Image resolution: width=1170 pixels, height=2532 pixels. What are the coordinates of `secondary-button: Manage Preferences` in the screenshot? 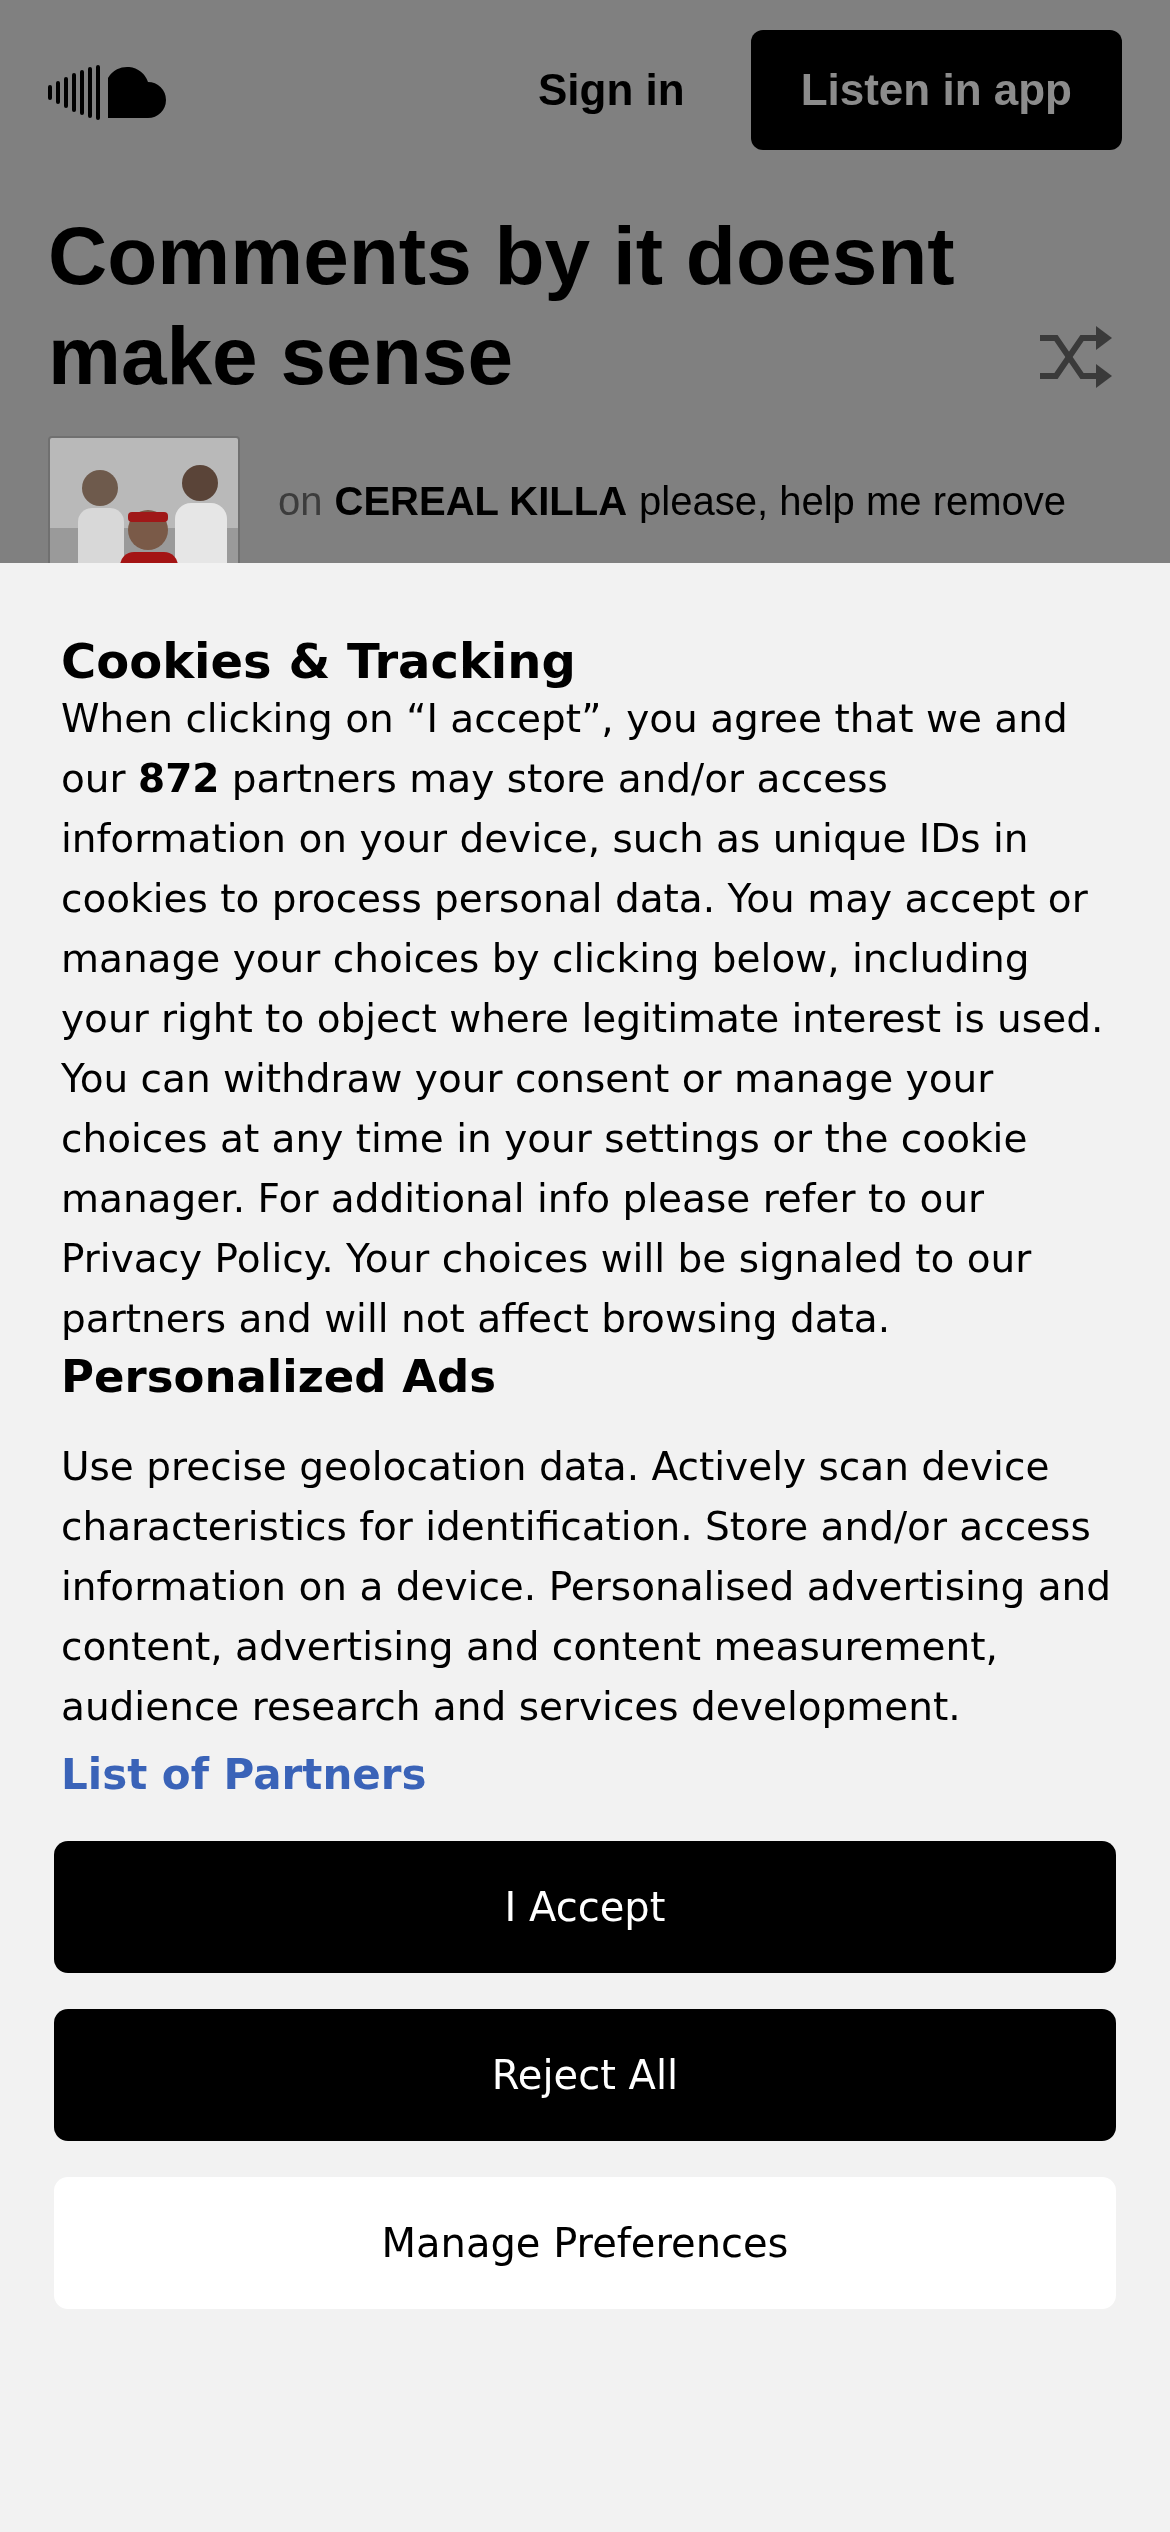 It's located at (585, 2243).